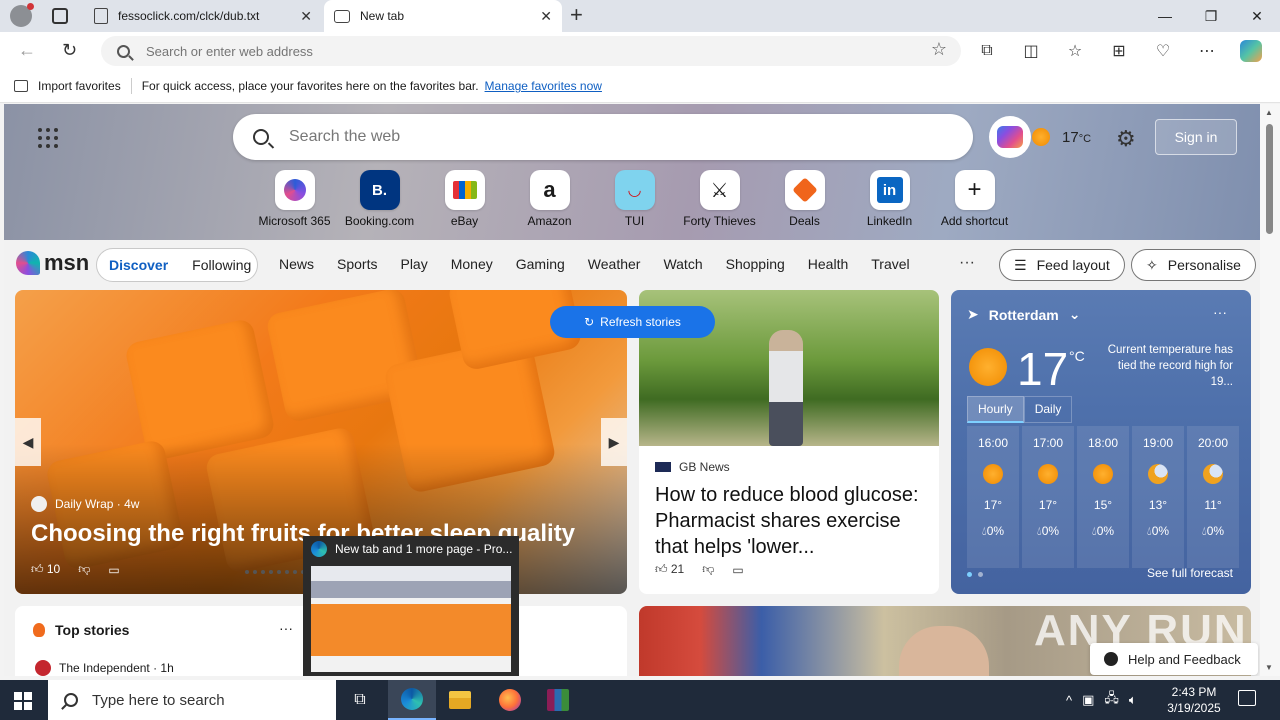  What do you see at coordinates (1190, 573) in the screenshot?
I see `see-full-forecast-link: See full forecast` at bounding box center [1190, 573].